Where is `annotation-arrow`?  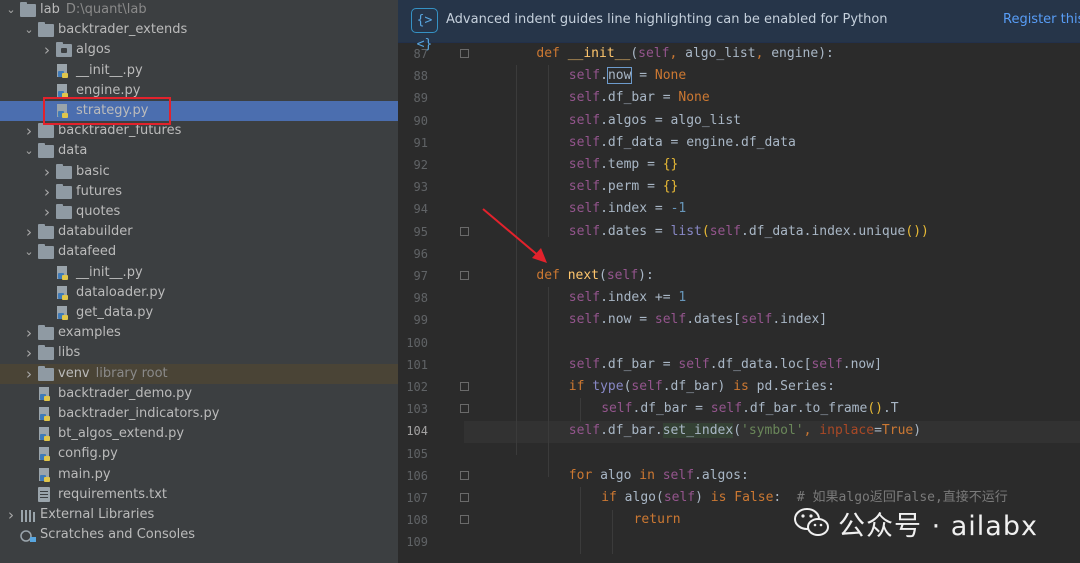 annotation-arrow is located at coordinates (514, 235).